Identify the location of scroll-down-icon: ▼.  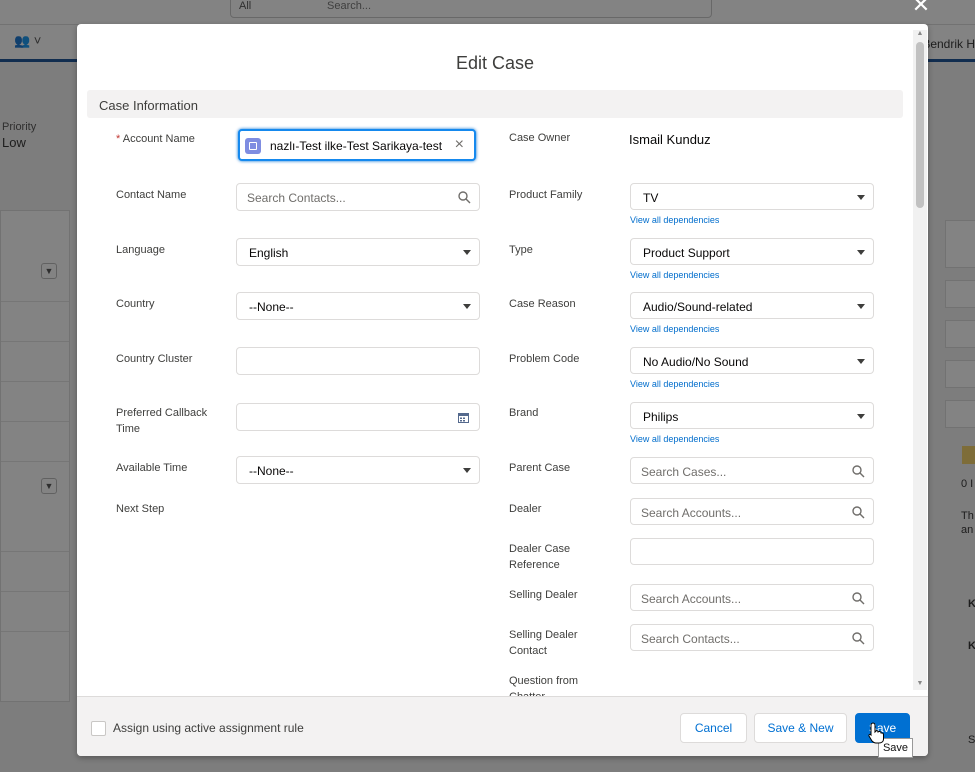
(920, 684).